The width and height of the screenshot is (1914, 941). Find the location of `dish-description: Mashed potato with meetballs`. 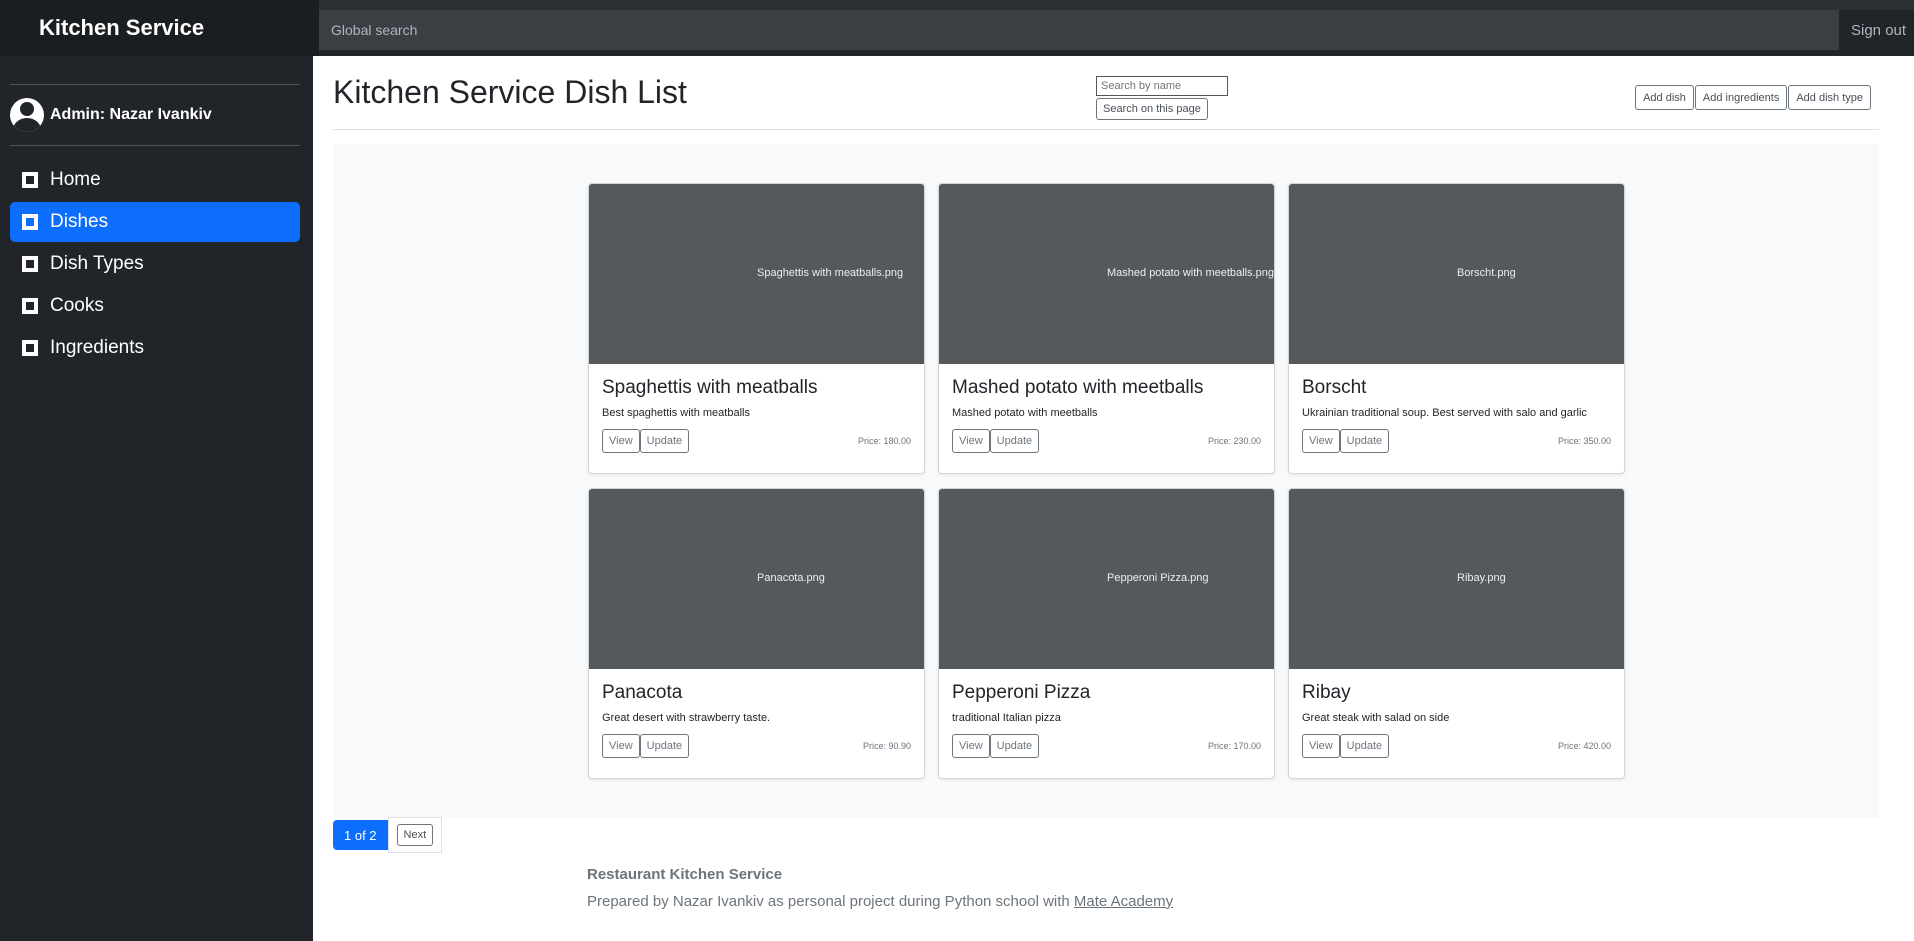

dish-description: Mashed potato with meetballs is located at coordinates (1025, 413).